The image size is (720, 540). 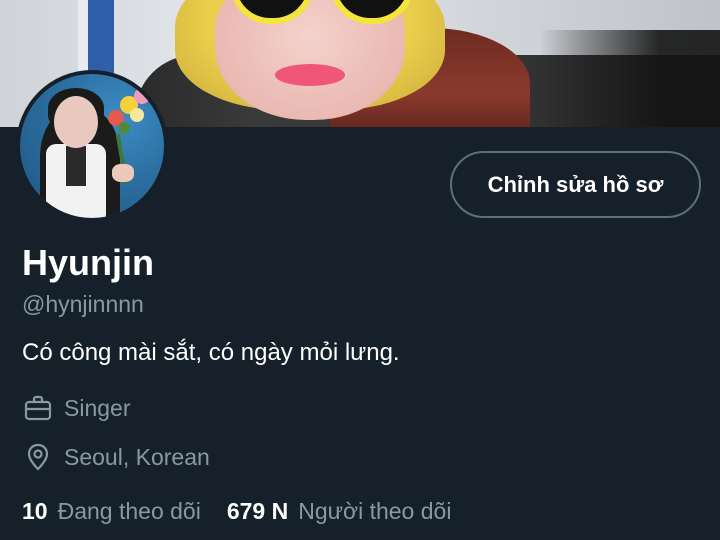 I want to click on edit-profile-button: Chỉnh sửa hồ sơ, so click(x=575, y=184).